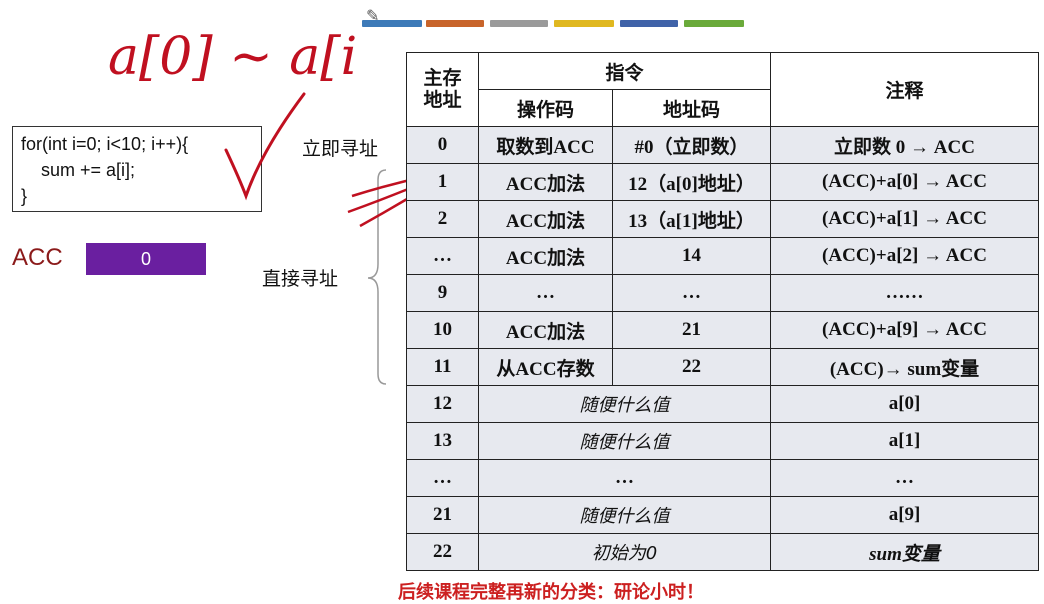 The height and width of the screenshot is (604, 1044). Describe the element at coordinates (442, 367) in the screenshot. I see `cell-address: 11` at that location.